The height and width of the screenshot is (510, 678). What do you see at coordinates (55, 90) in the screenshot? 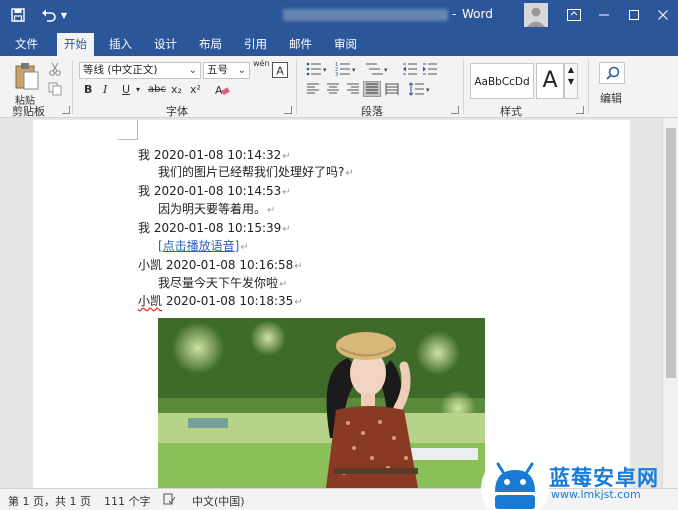
I see `copy-icon` at bounding box center [55, 90].